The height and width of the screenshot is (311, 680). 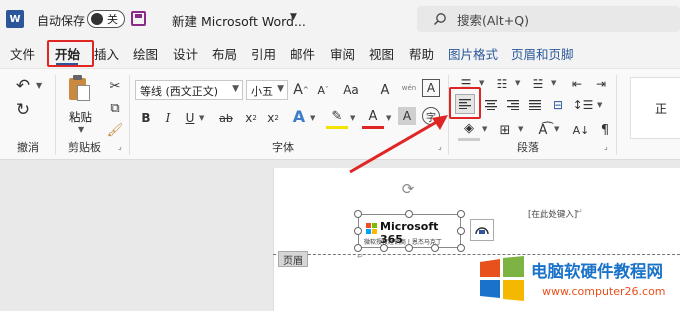 I want to click on multilevel-dropdown-icon: ▼, so click(x=553, y=83).